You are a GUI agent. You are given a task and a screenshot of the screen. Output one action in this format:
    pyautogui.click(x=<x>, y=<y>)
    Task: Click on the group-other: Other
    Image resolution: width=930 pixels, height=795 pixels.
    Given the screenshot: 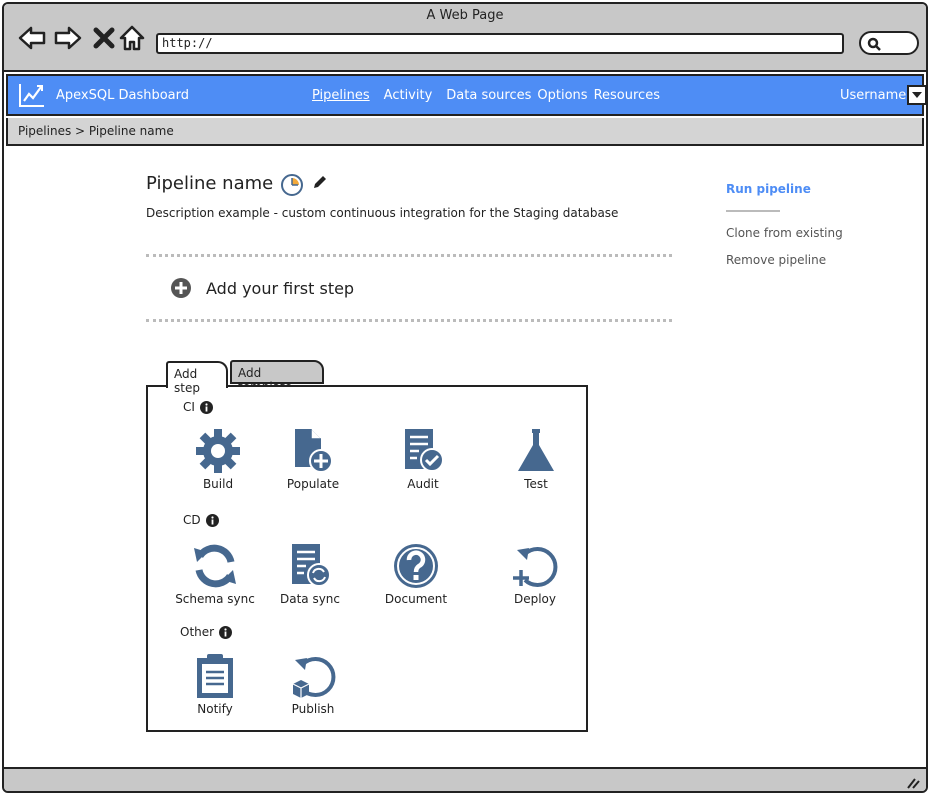 What is the action you would take?
    pyautogui.click(x=206, y=632)
    